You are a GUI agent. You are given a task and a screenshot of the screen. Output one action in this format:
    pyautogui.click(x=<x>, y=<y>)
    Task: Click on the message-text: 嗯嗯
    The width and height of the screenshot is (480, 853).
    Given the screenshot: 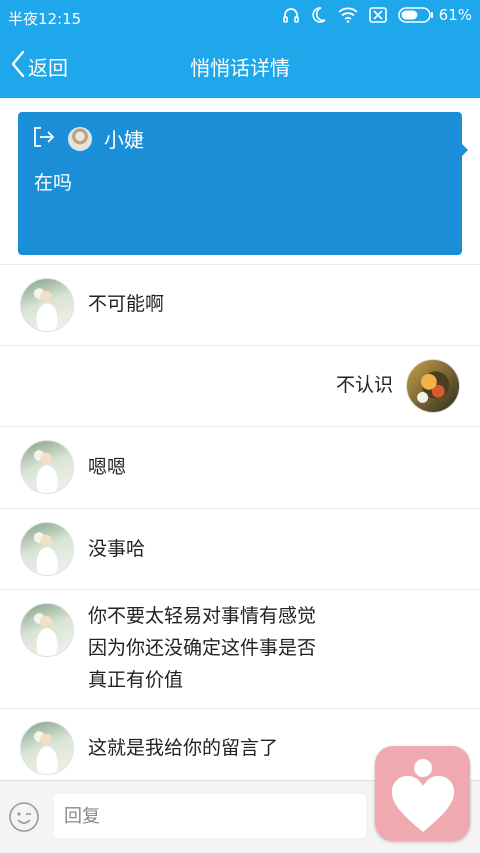 What is the action you would take?
    pyautogui.click(x=107, y=467)
    